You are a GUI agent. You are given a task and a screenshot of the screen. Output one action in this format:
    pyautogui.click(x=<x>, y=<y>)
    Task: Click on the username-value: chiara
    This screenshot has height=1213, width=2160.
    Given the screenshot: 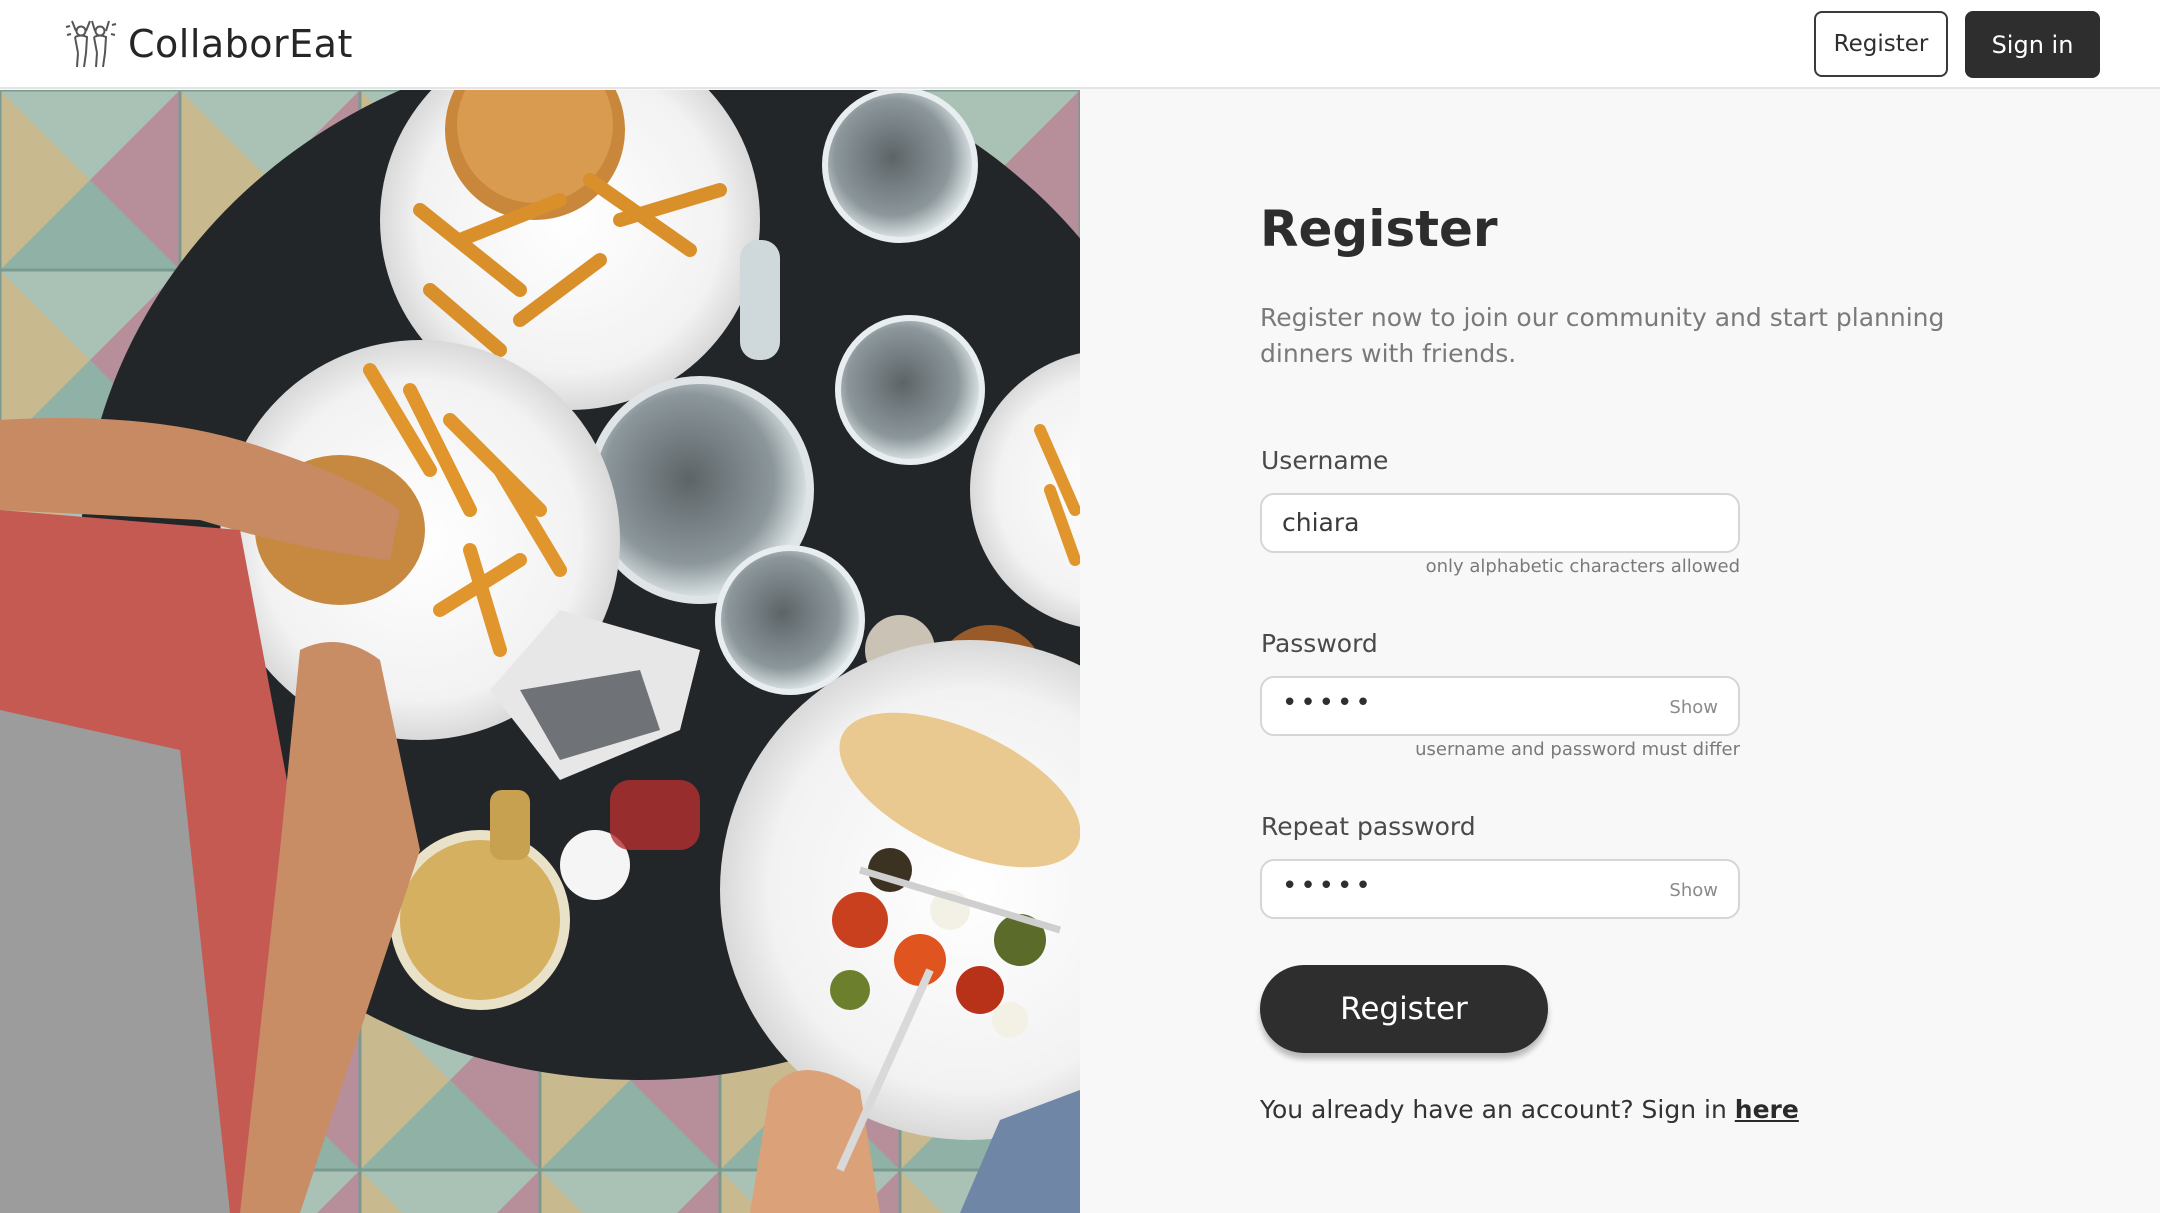 What is the action you would take?
    pyautogui.click(x=1321, y=522)
    